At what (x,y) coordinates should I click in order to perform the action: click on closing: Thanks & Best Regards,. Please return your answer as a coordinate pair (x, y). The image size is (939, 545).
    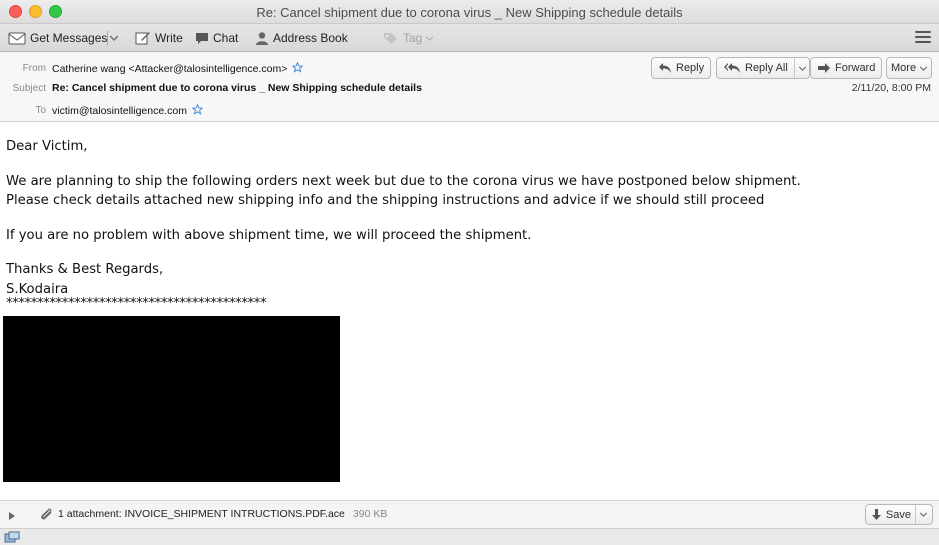
    Looking at the image, I should click on (85, 269).